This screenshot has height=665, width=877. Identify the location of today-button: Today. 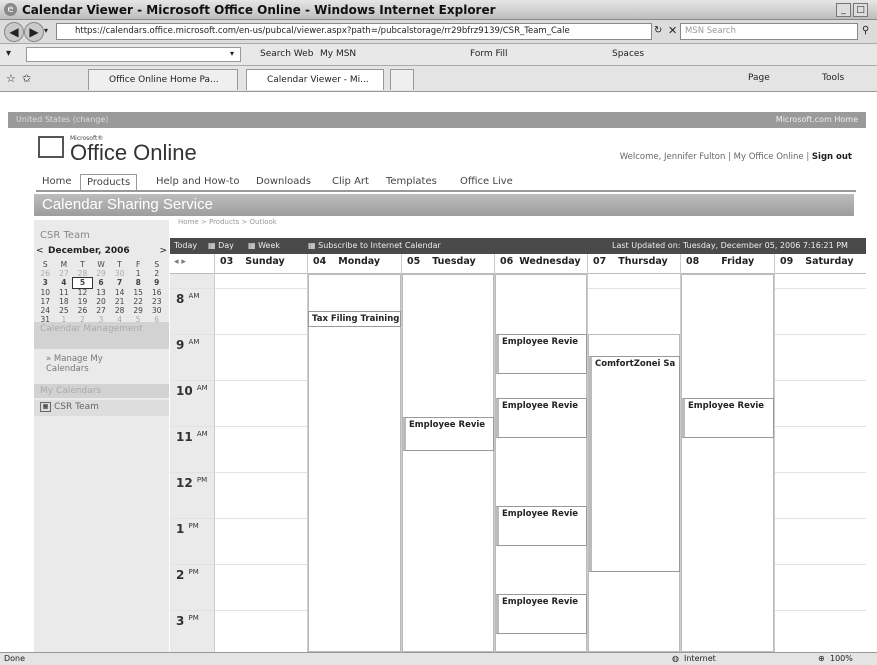
(185, 245).